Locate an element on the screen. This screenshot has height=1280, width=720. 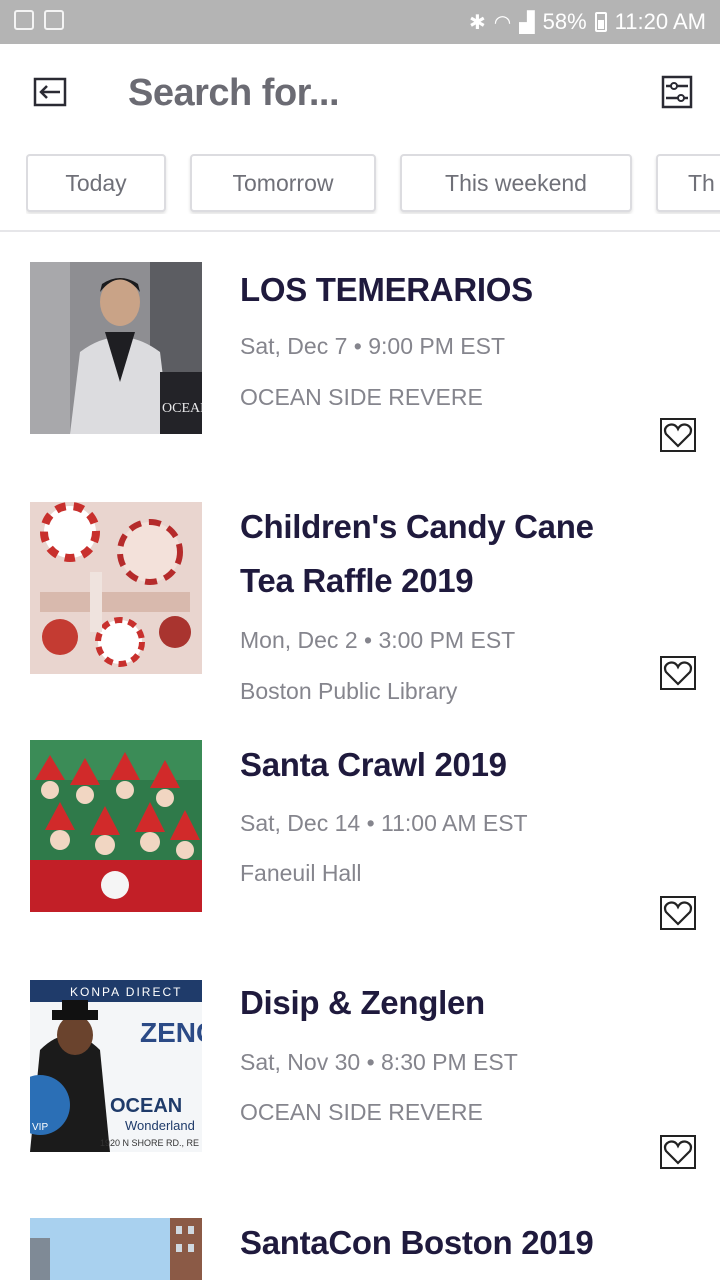
event-title: Santa Crawl 2019 is located at coordinates (450, 765).